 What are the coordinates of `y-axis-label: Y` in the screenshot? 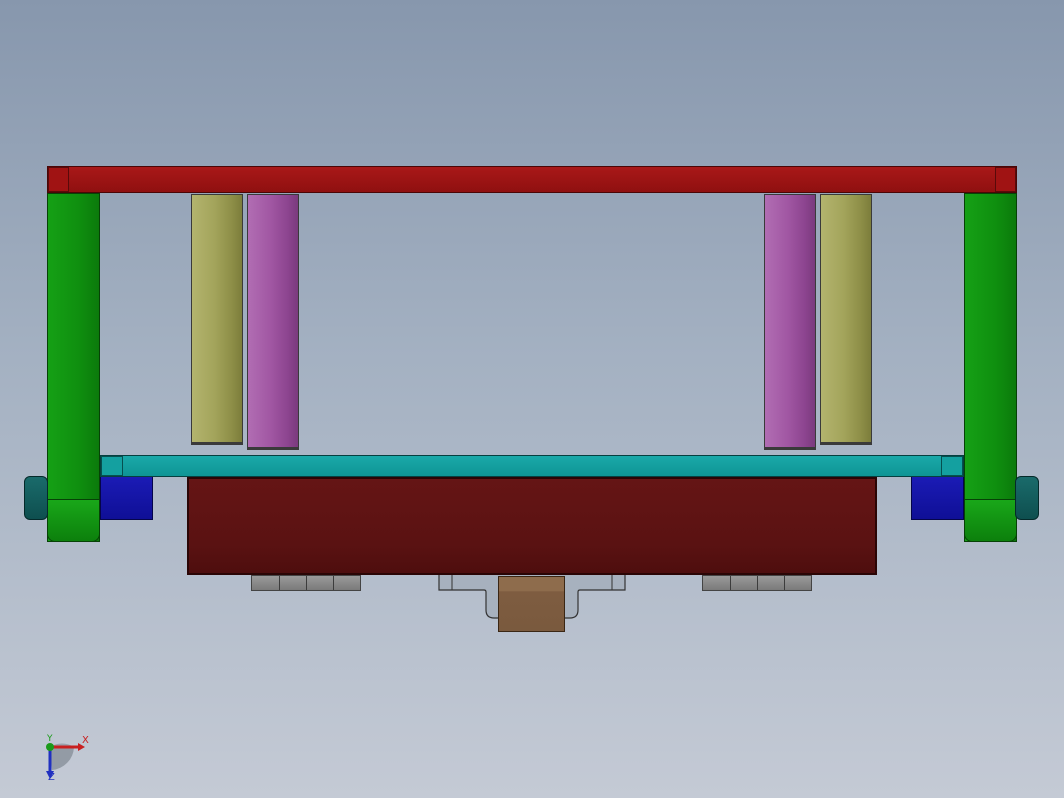 It's located at (50, 739).